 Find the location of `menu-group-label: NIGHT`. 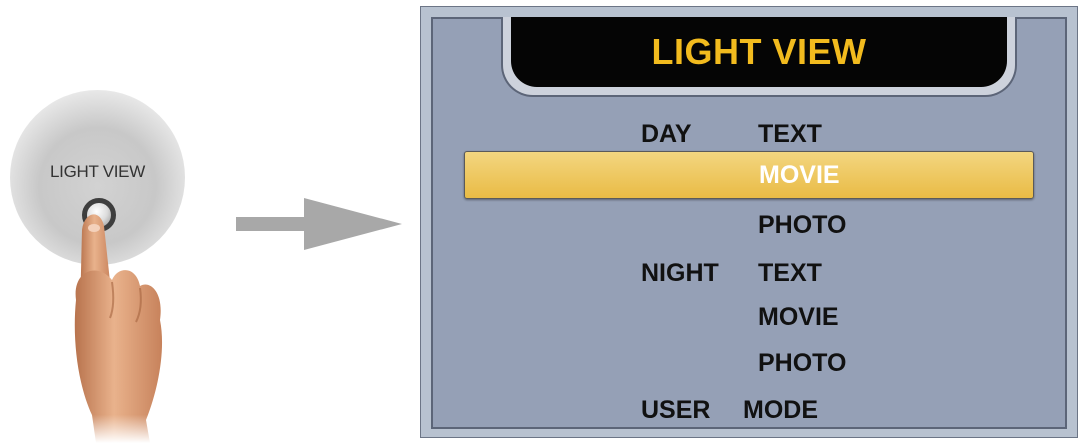

menu-group-label: NIGHT is located at coordinates (680, 273).